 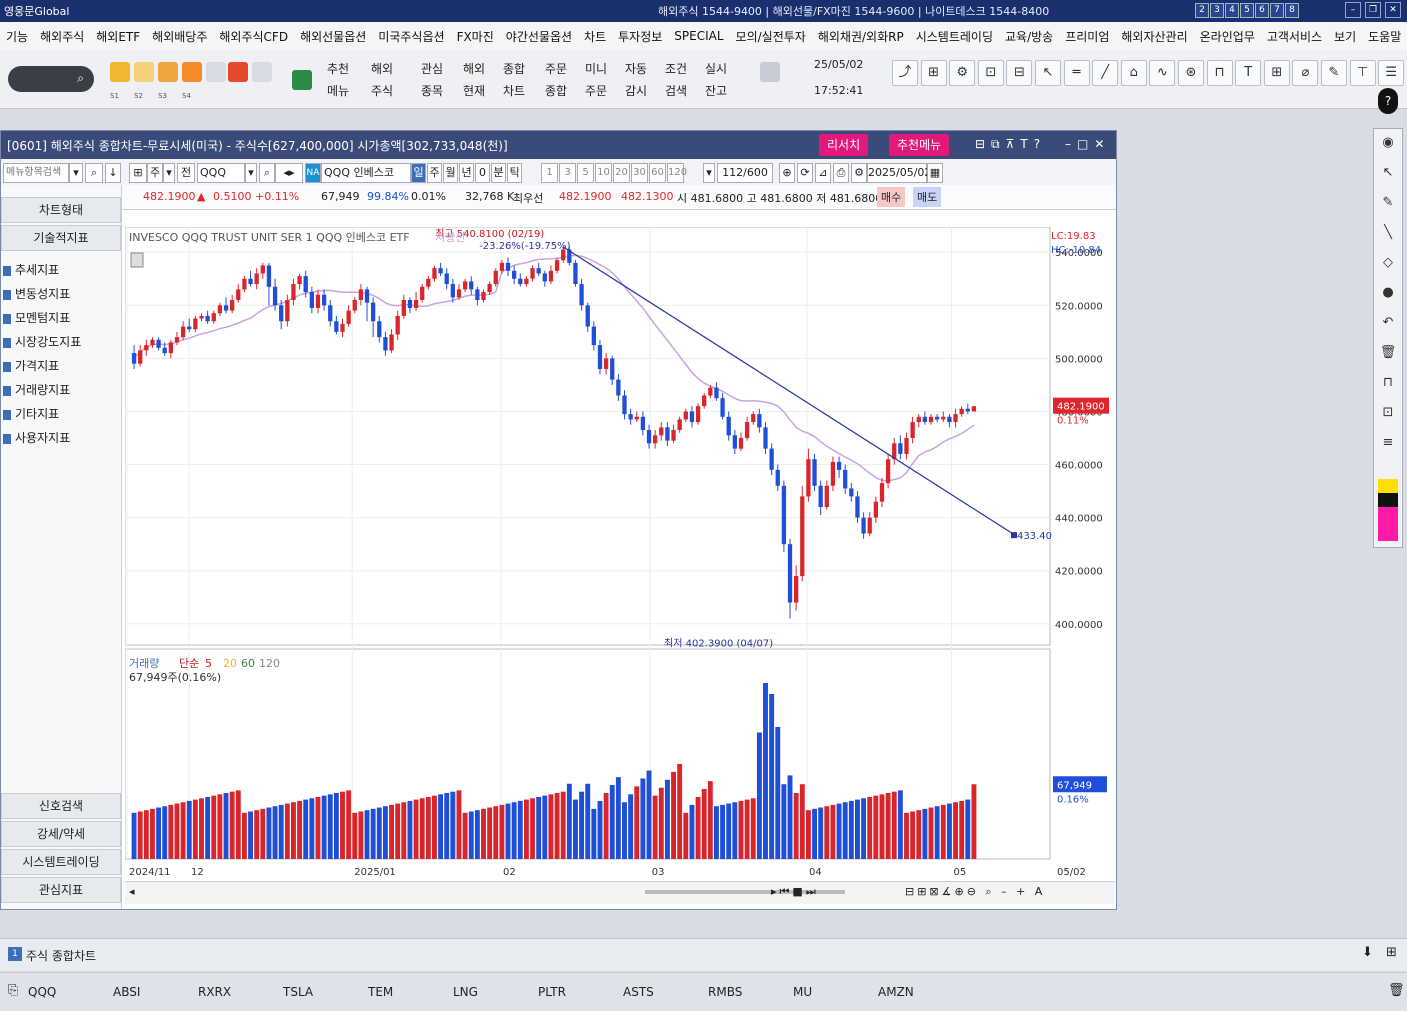 What do you see at coordinates (954, 36) in the screenshot?
I see `menu-item: 시스템트레이딩` at bounding box center [954, 36].